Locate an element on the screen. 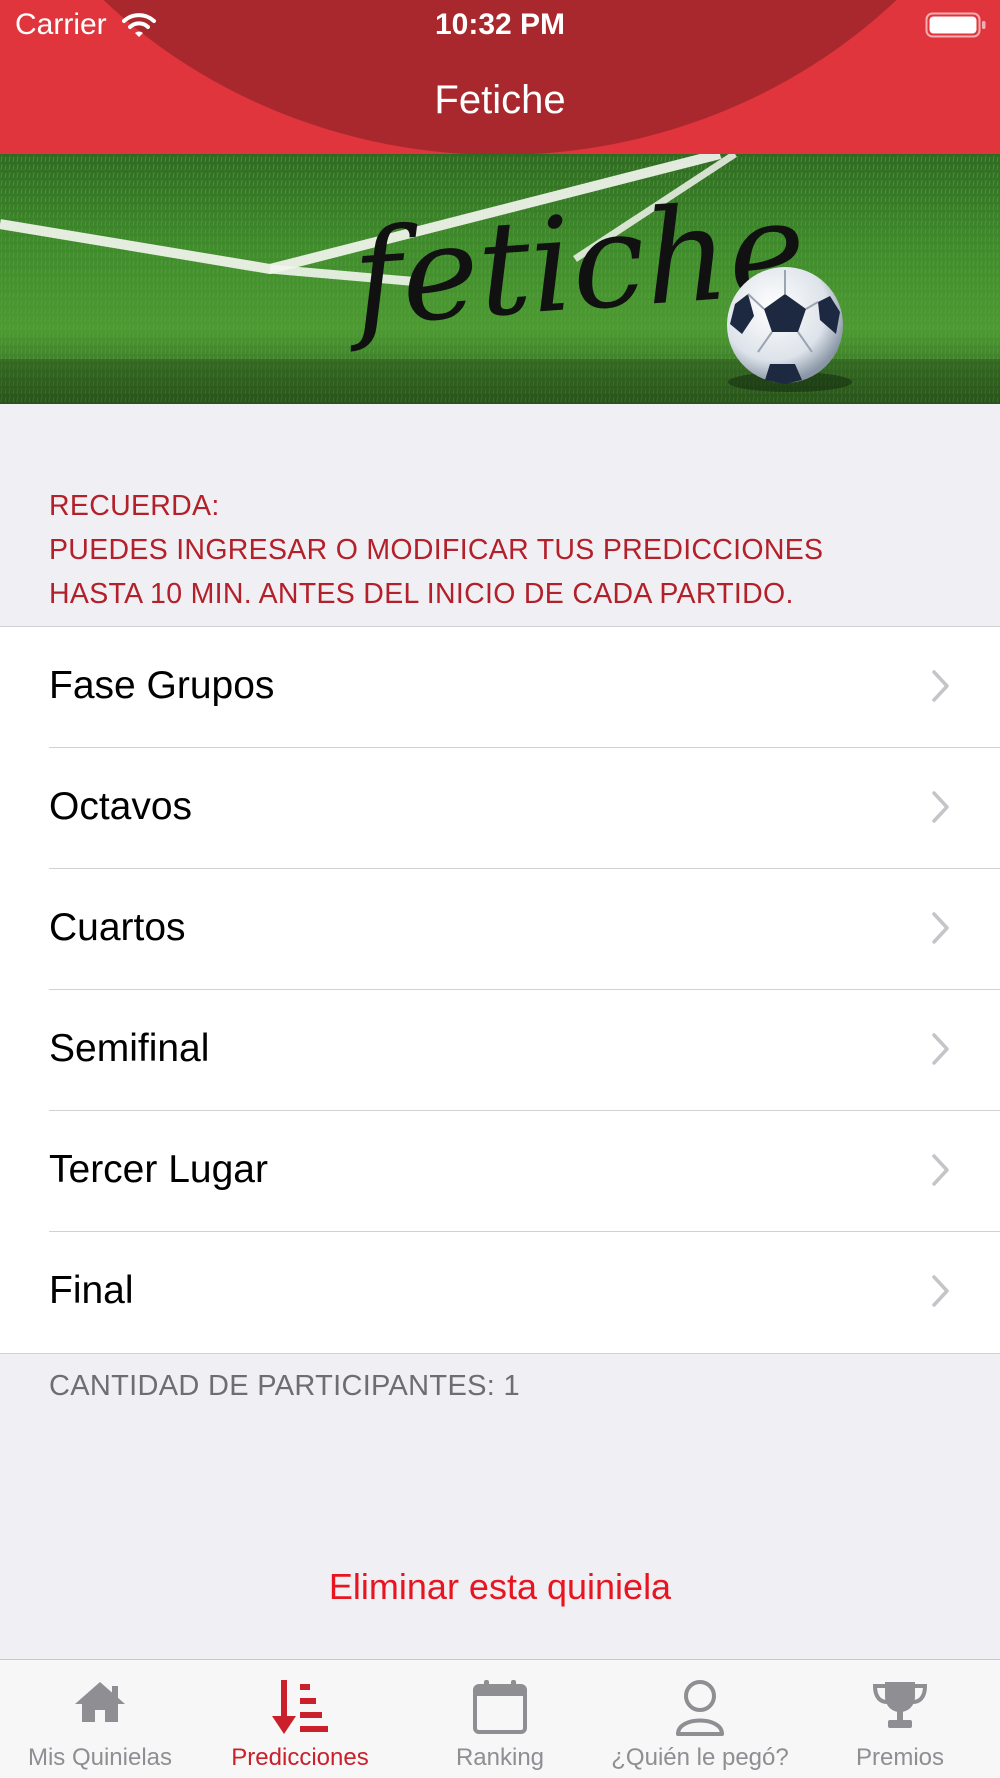  battery-icon is located at coordinates (956, 27).